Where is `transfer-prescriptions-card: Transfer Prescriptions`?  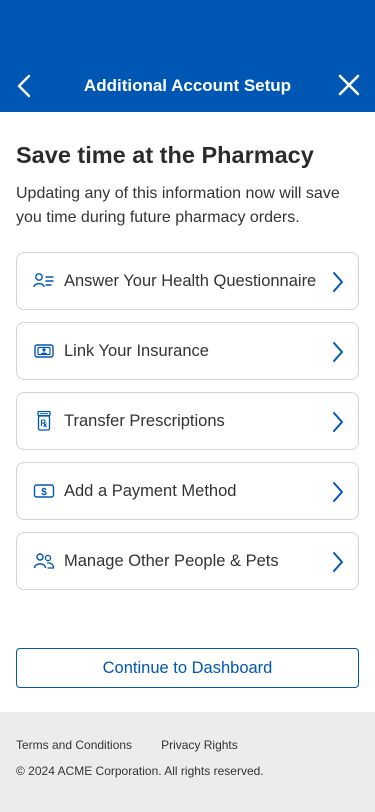
transfer-prescriptions-card: Transfer Prescriptions is located at coordinates (187, 421).